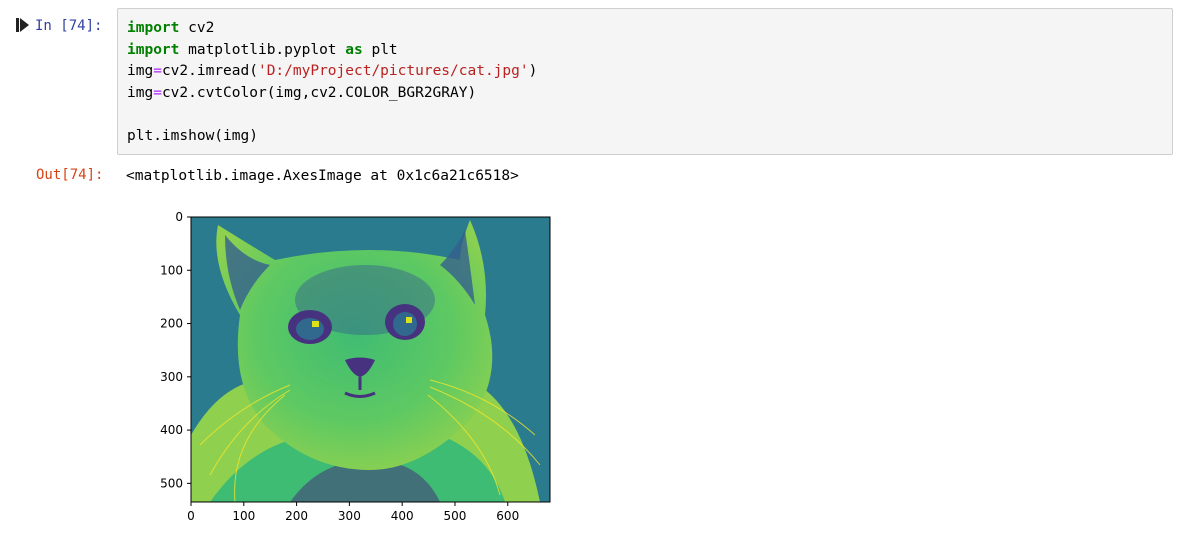 The width and height of the screenshot is (1183, 547). Describe the element at coordinates (296, 516) in the screenshot. I see `x-tick-label: 200` at that location.